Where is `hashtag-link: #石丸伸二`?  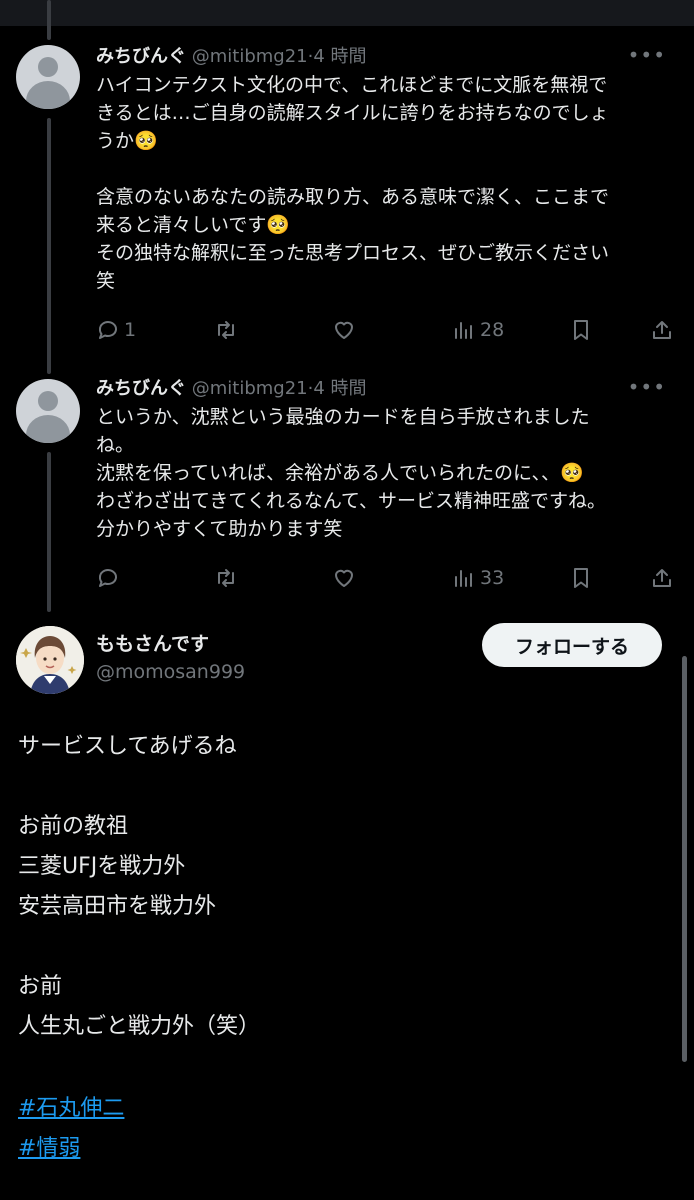
hashtag-link: #石丸伸二 is located at coordinates (71, 1109).